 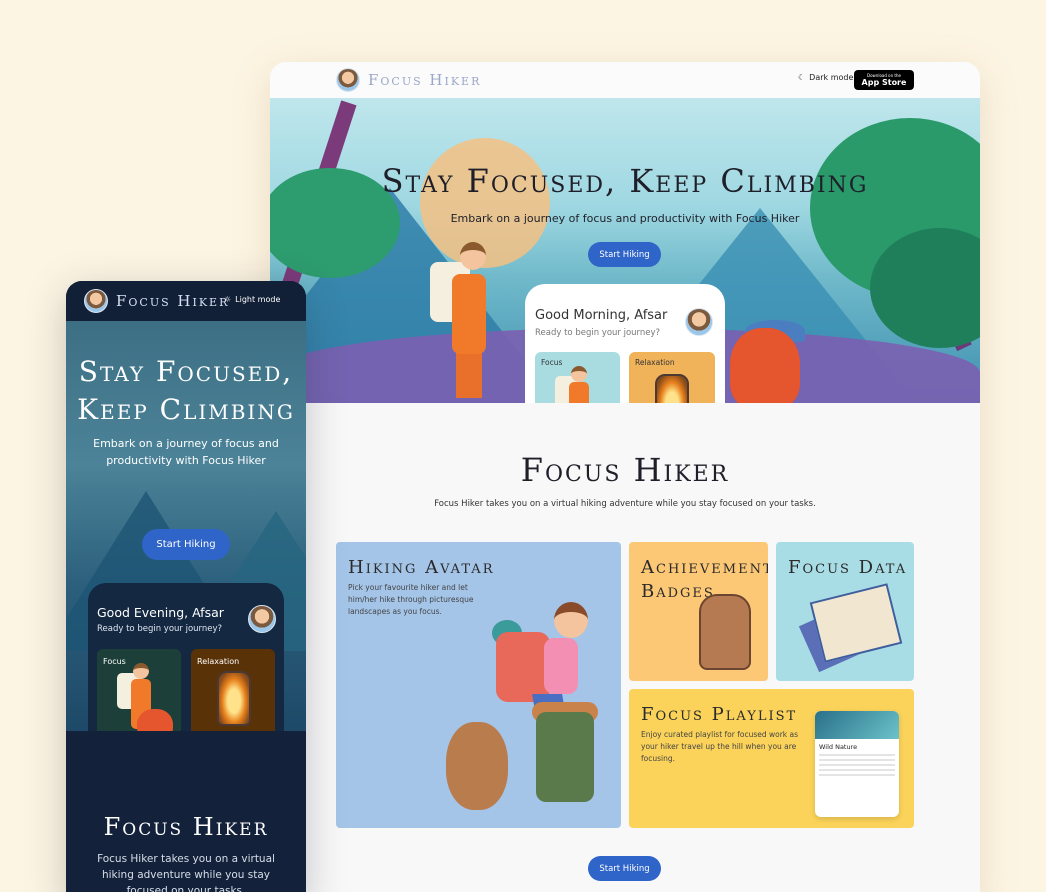 I want to click on feature-title: Focus Data, so click(x=848, y=567).